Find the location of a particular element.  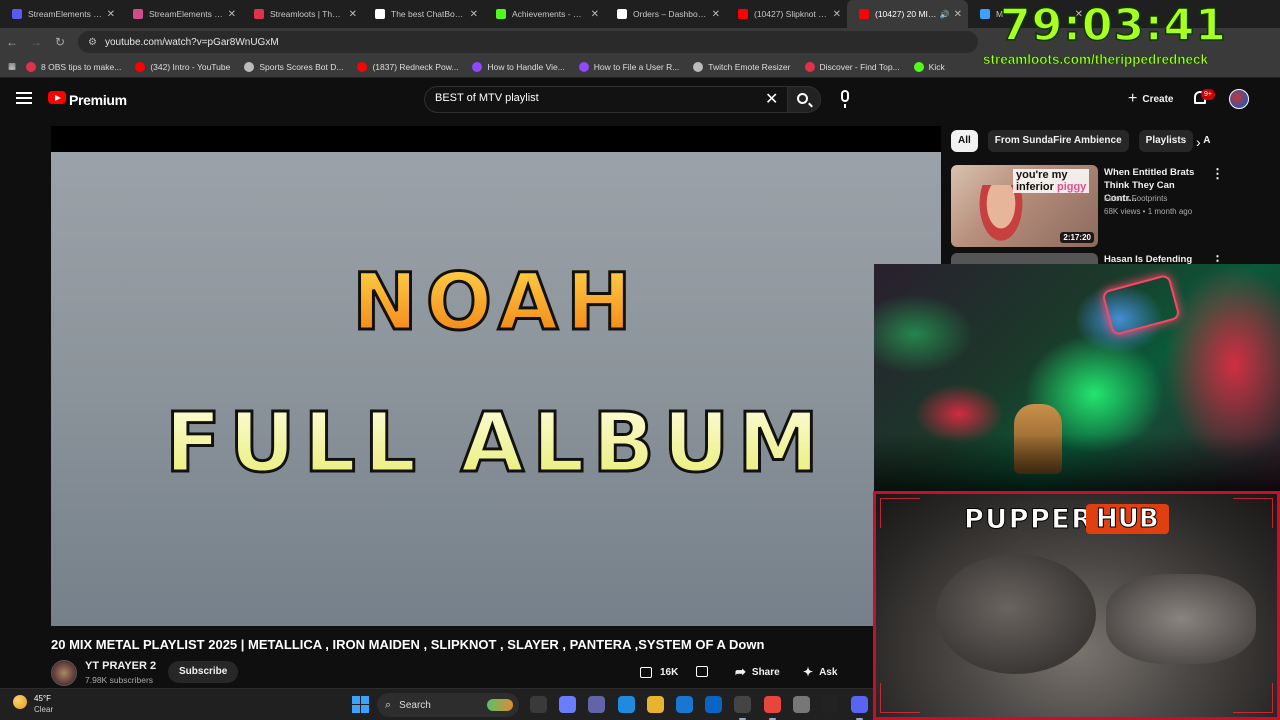

hamburger-menu-icon is located at coordinates (24, 98).